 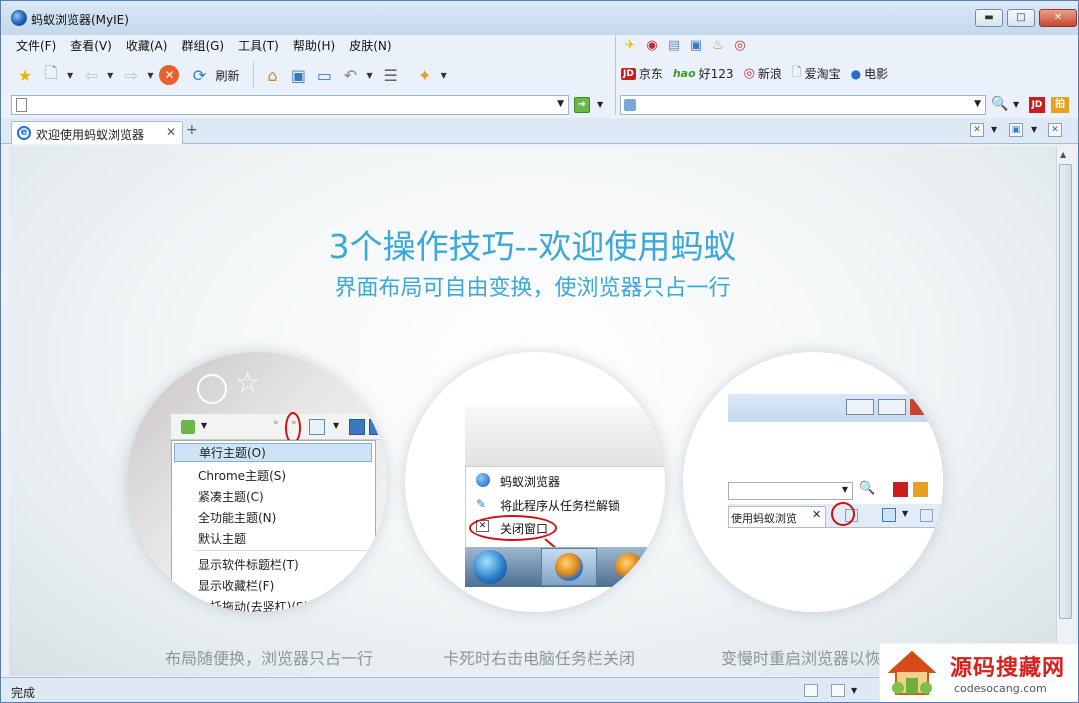 I want to click on scroll-up-icon: ▲, so click(x=1063, y=154).